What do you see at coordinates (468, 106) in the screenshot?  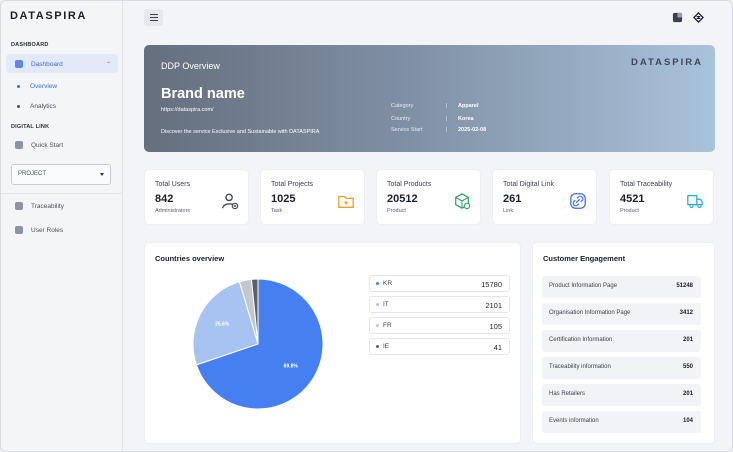 I see `meta-value: Apparel` at bounding box center [468, 106].